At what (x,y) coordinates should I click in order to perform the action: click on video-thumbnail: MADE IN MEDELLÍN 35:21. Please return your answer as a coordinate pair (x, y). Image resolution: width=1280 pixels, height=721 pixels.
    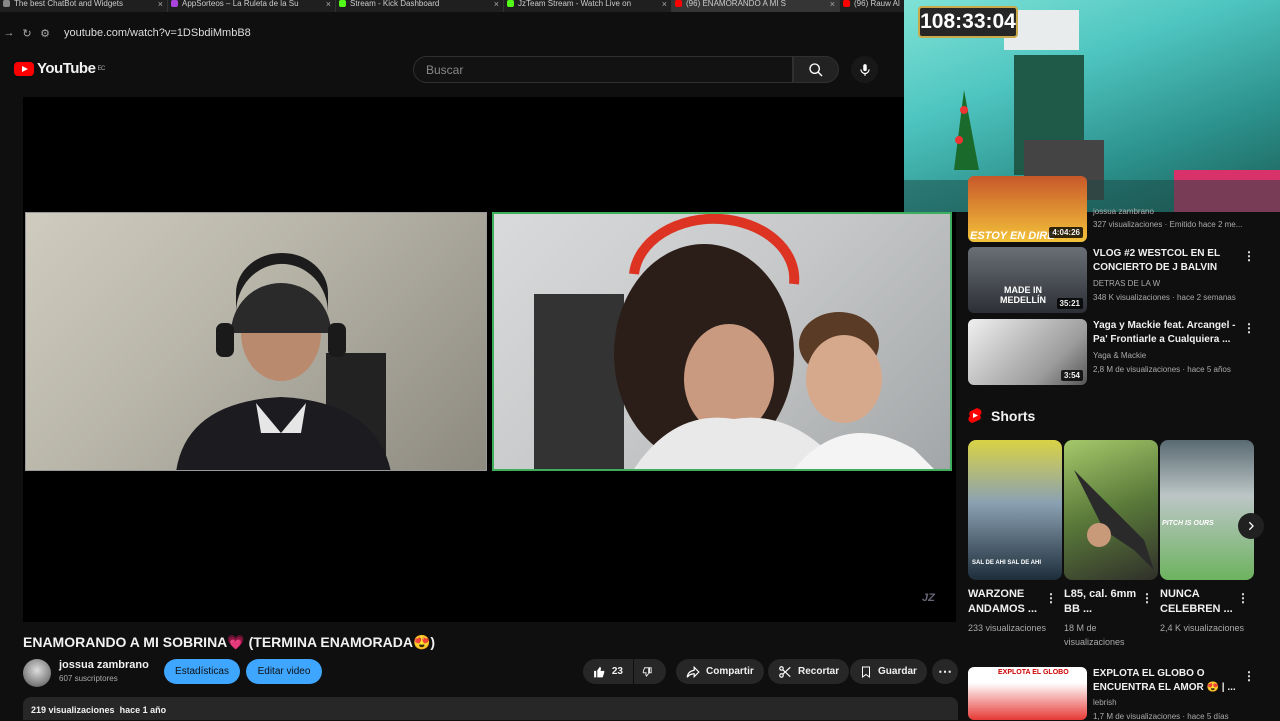
    Looking at the image, I should click on (1027, 280).